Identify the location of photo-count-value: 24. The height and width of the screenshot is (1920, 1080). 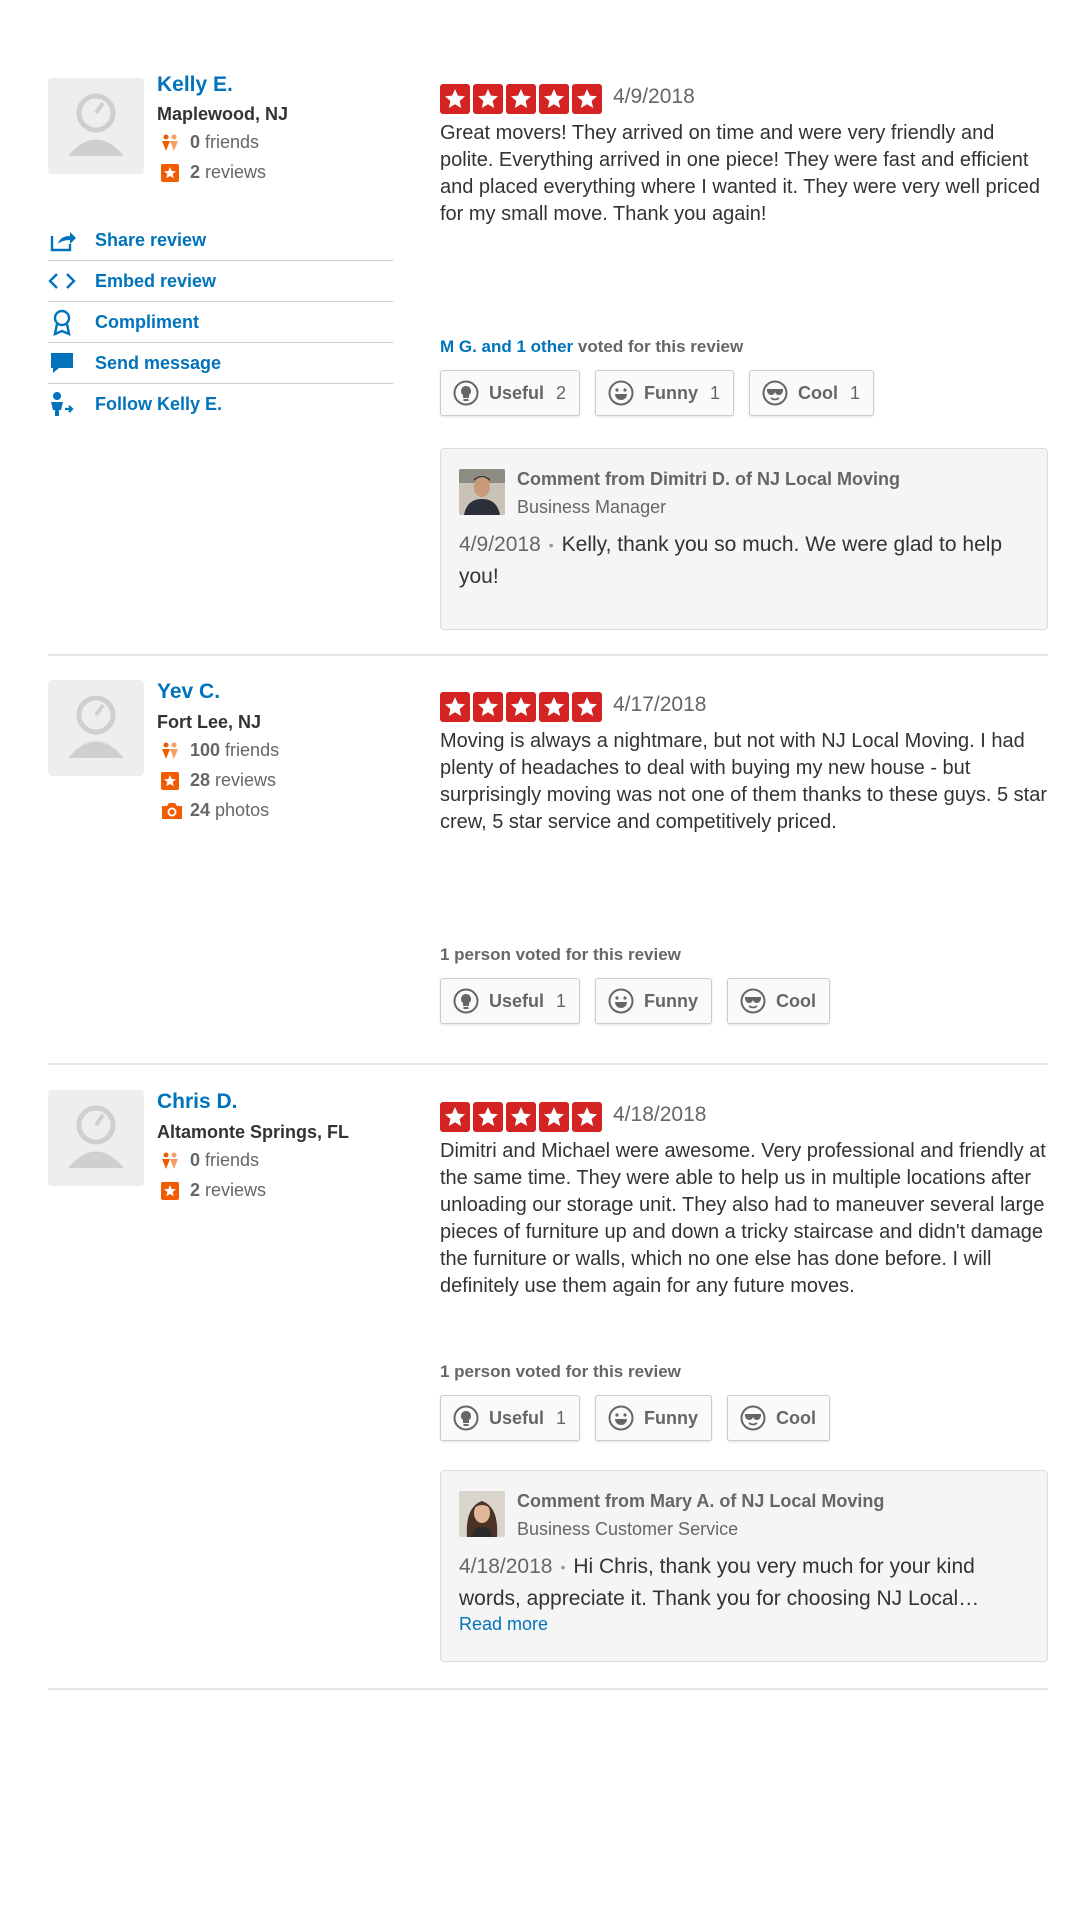
(200, 810).